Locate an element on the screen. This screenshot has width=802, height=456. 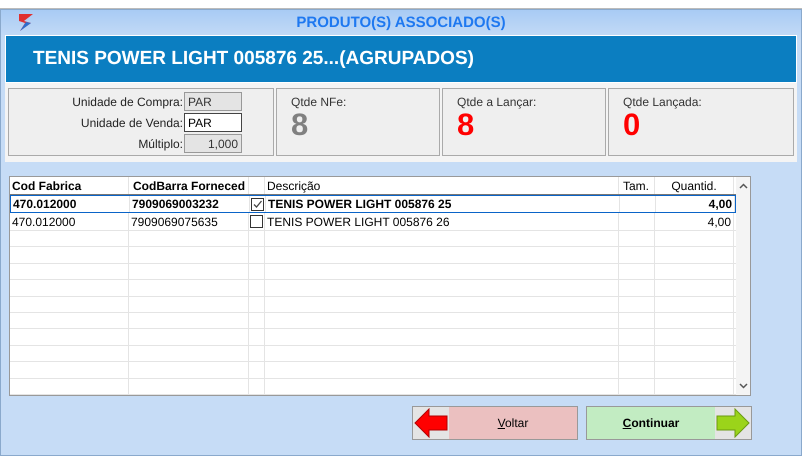
table-row: 470.012000 7909069075635 TENIS POWER LIGHT 005876 26 4,00 is located at coordinates (373, 222).